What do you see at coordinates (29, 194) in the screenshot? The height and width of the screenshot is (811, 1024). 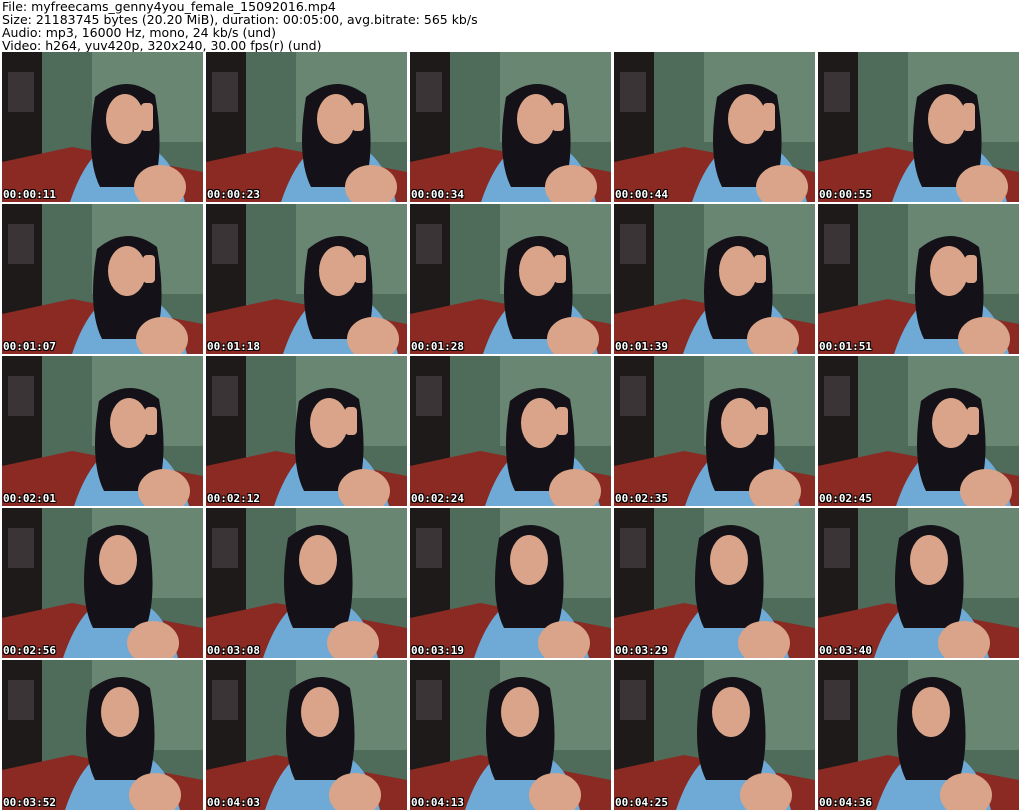 I see `thumbnail-timestamp: 00:00:11` at bounding box center [29, 194].